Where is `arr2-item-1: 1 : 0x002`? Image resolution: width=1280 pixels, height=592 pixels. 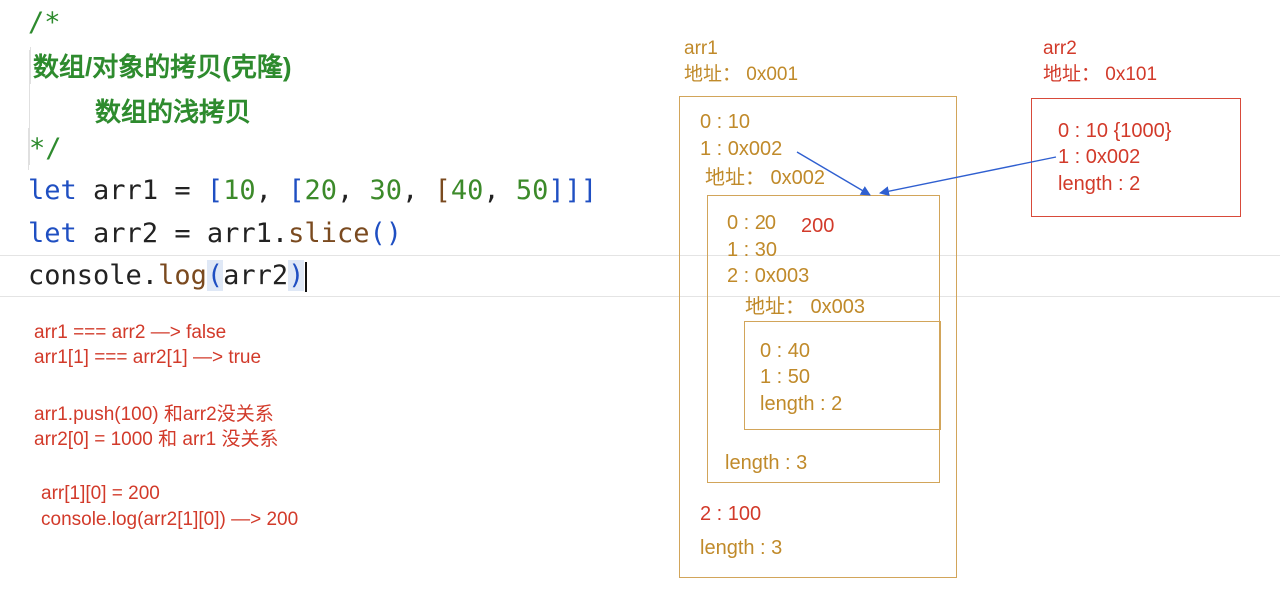 arr2-item-1: 1 : 0x002 is located at coordinates (1099, 157).